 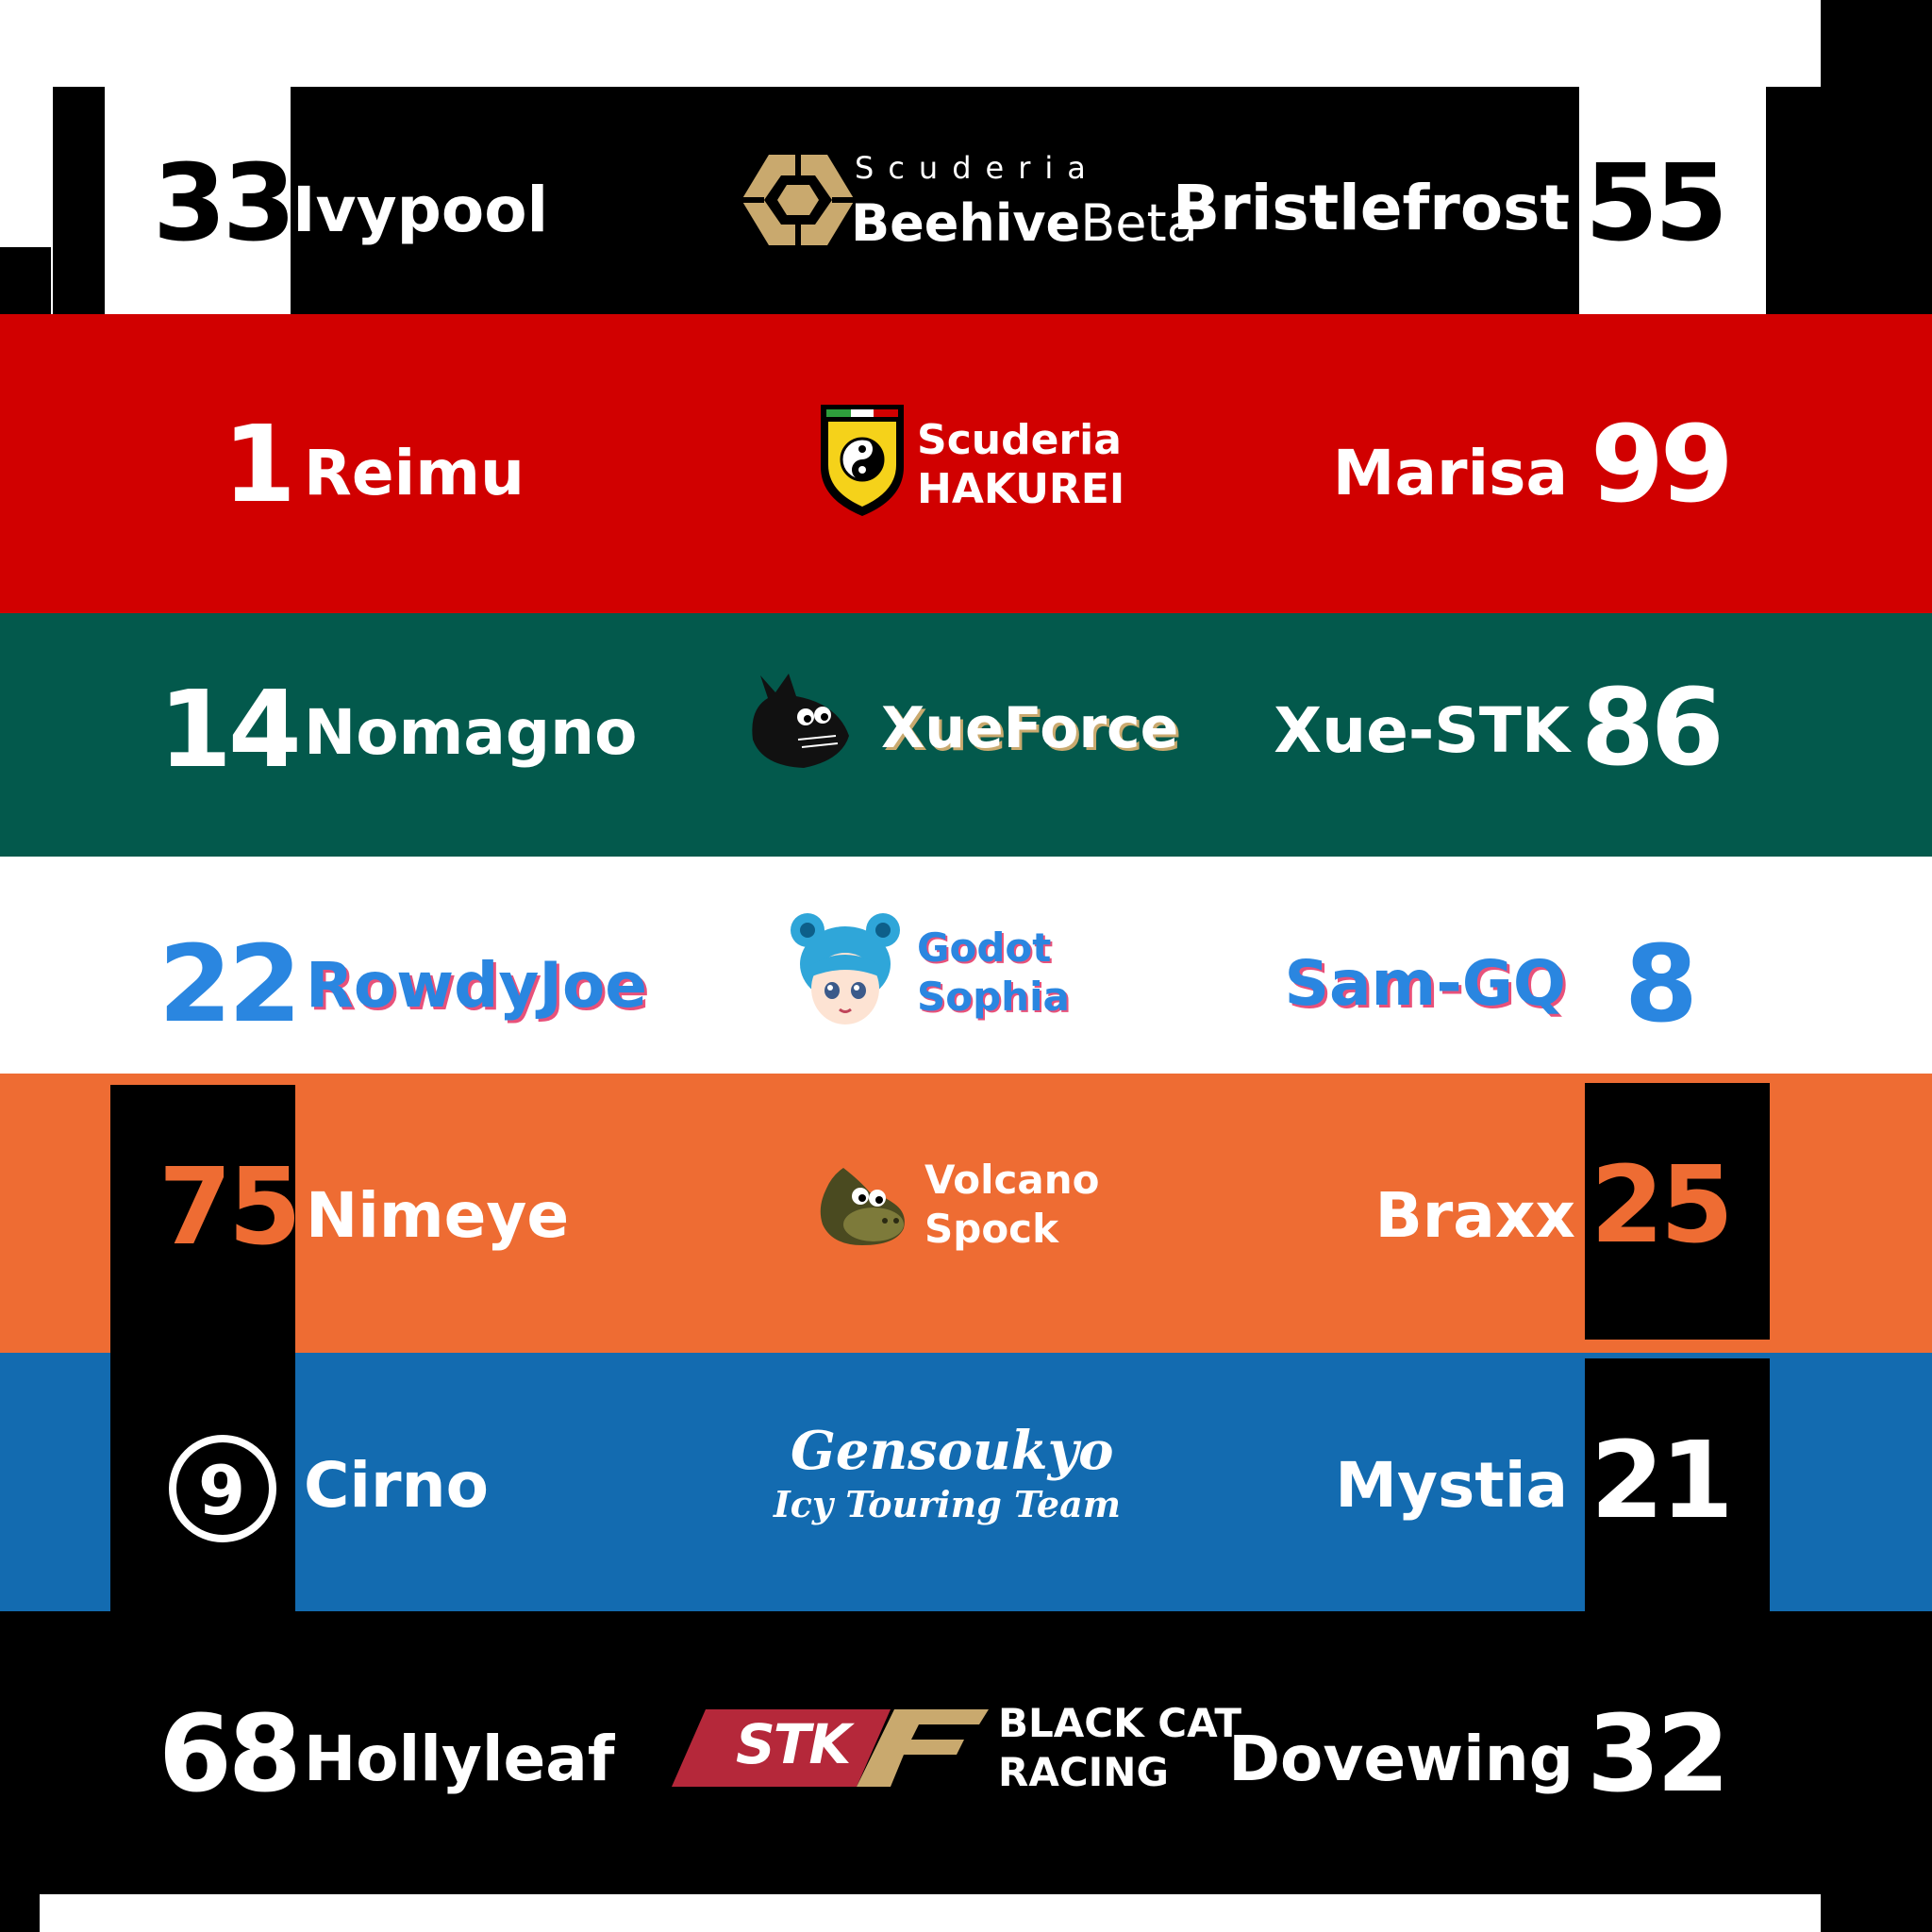 I want to click on left-driver-name: Hollyleaf, so click(x=459, y=1759).